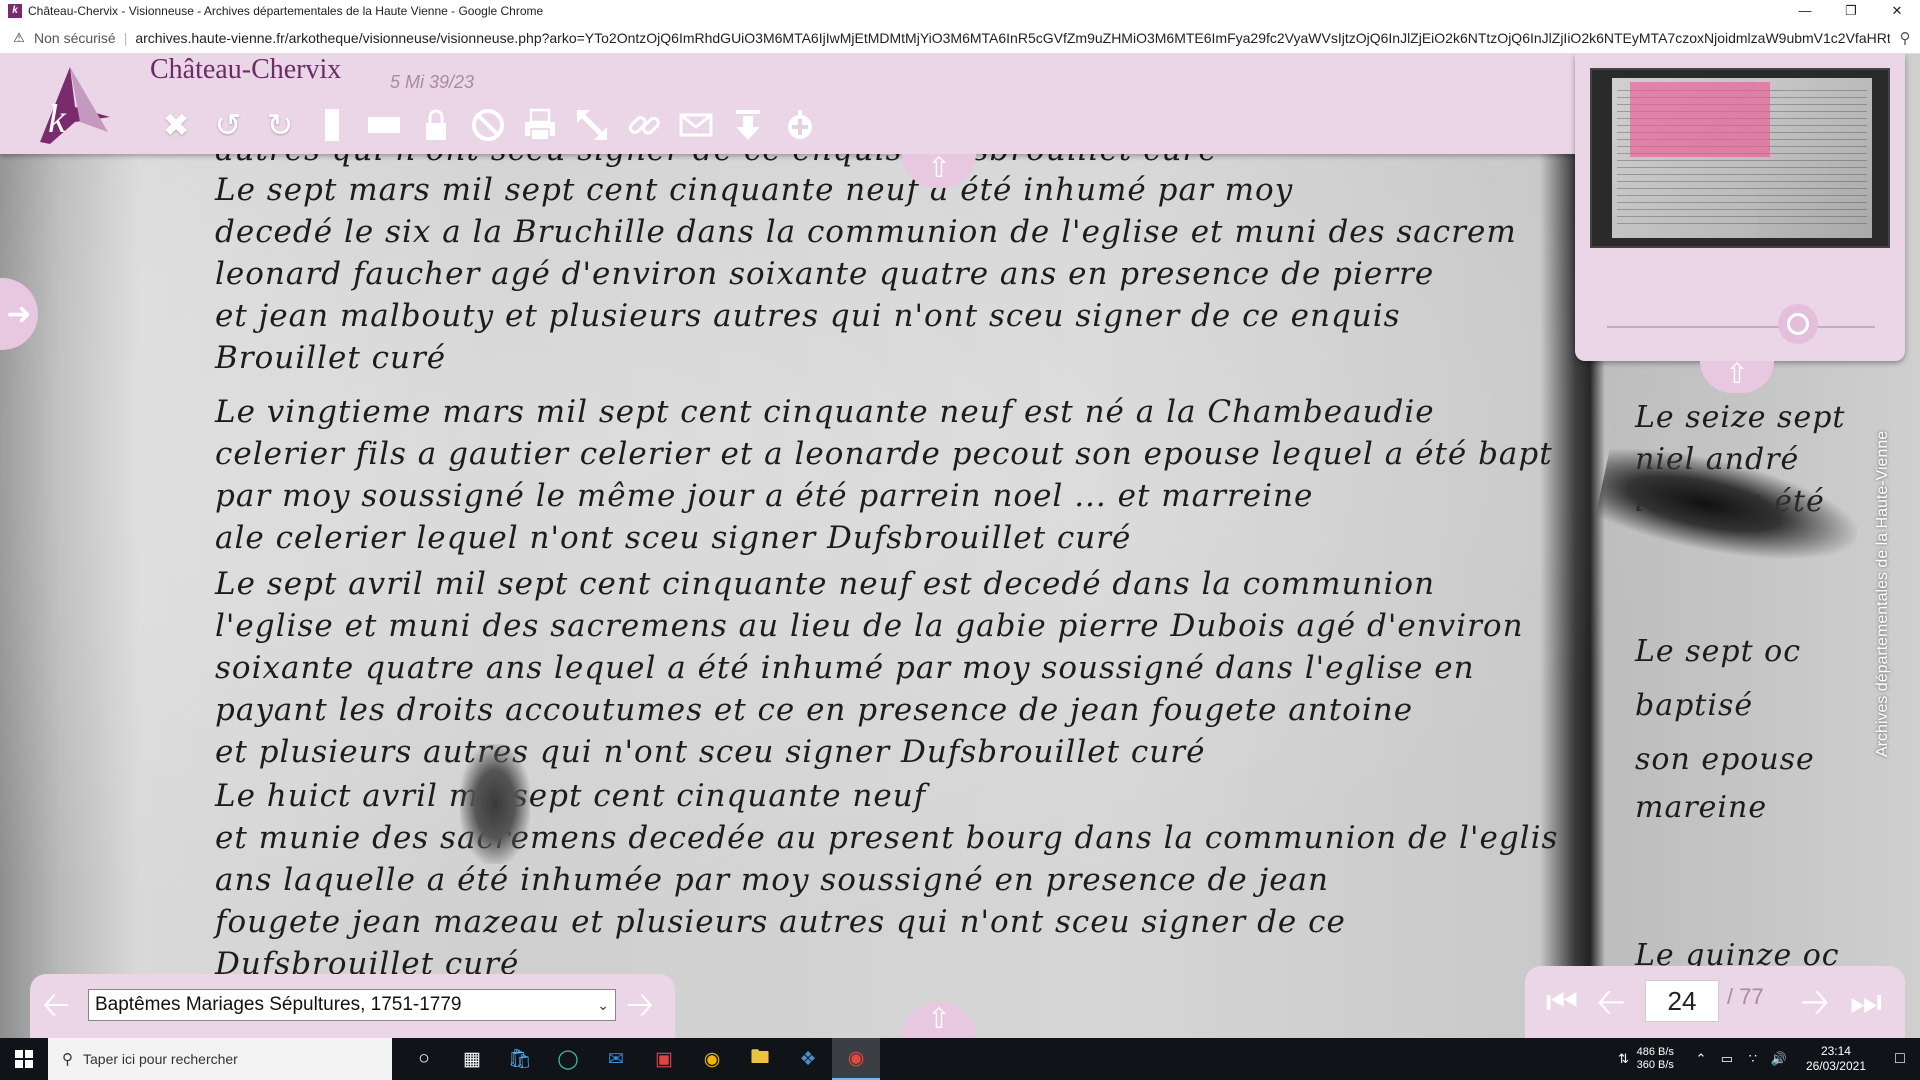 The height and width of the screenshot is (1080, 1920). I want to click on mail-icon, so click(696, 125).